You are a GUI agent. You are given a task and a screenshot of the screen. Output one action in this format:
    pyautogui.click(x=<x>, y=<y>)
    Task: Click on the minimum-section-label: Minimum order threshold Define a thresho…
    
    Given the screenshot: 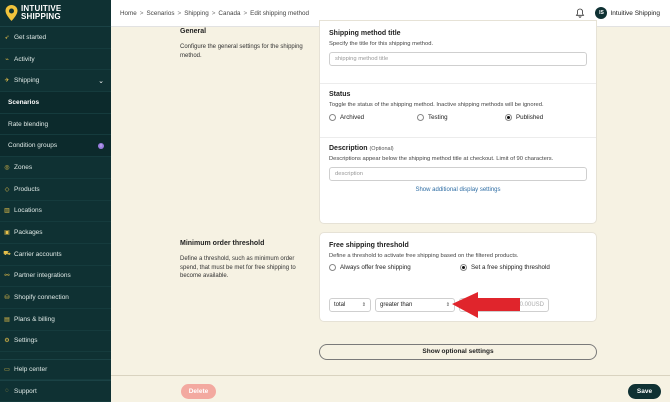 What is the action you would take?
    pyautogui.click(x=244, y=260)
    